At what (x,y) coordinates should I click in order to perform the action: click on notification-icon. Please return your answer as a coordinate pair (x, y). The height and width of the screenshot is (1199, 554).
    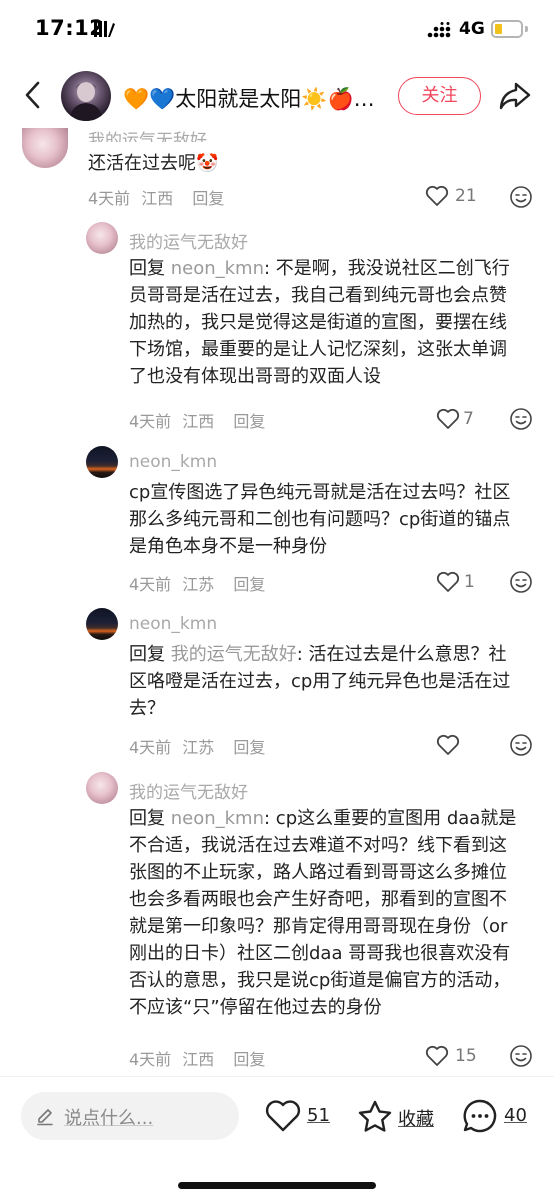
    Looking at the image, I should click on (104, 31).